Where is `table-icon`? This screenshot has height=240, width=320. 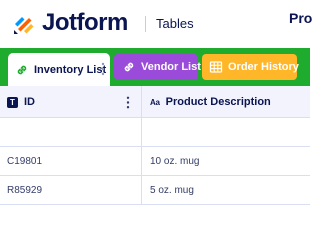 table-icon is located at coordinates (216, 67).